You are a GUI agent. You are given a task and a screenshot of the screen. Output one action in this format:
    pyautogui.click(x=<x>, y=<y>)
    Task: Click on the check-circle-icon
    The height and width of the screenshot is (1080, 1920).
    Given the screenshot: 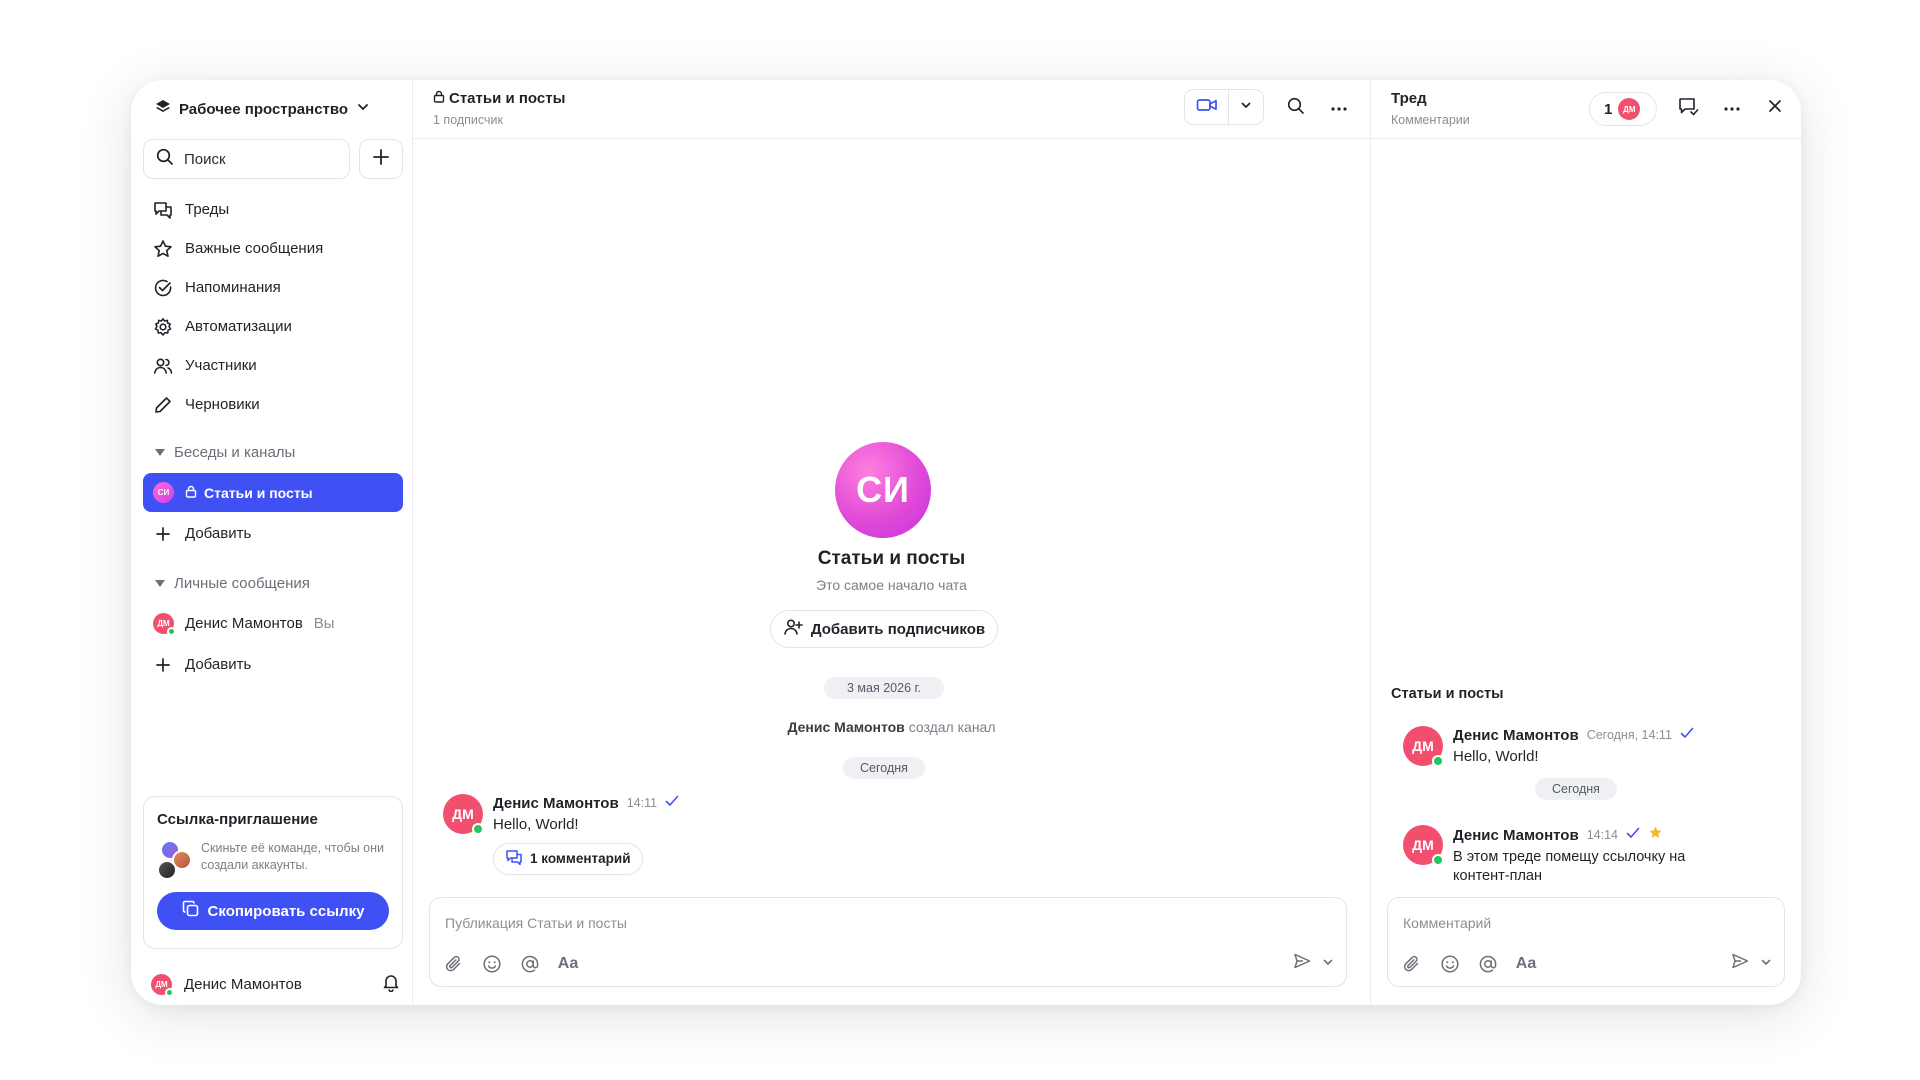 What is the action you would take?
    pyautogui.click(x=163, y=288)
    